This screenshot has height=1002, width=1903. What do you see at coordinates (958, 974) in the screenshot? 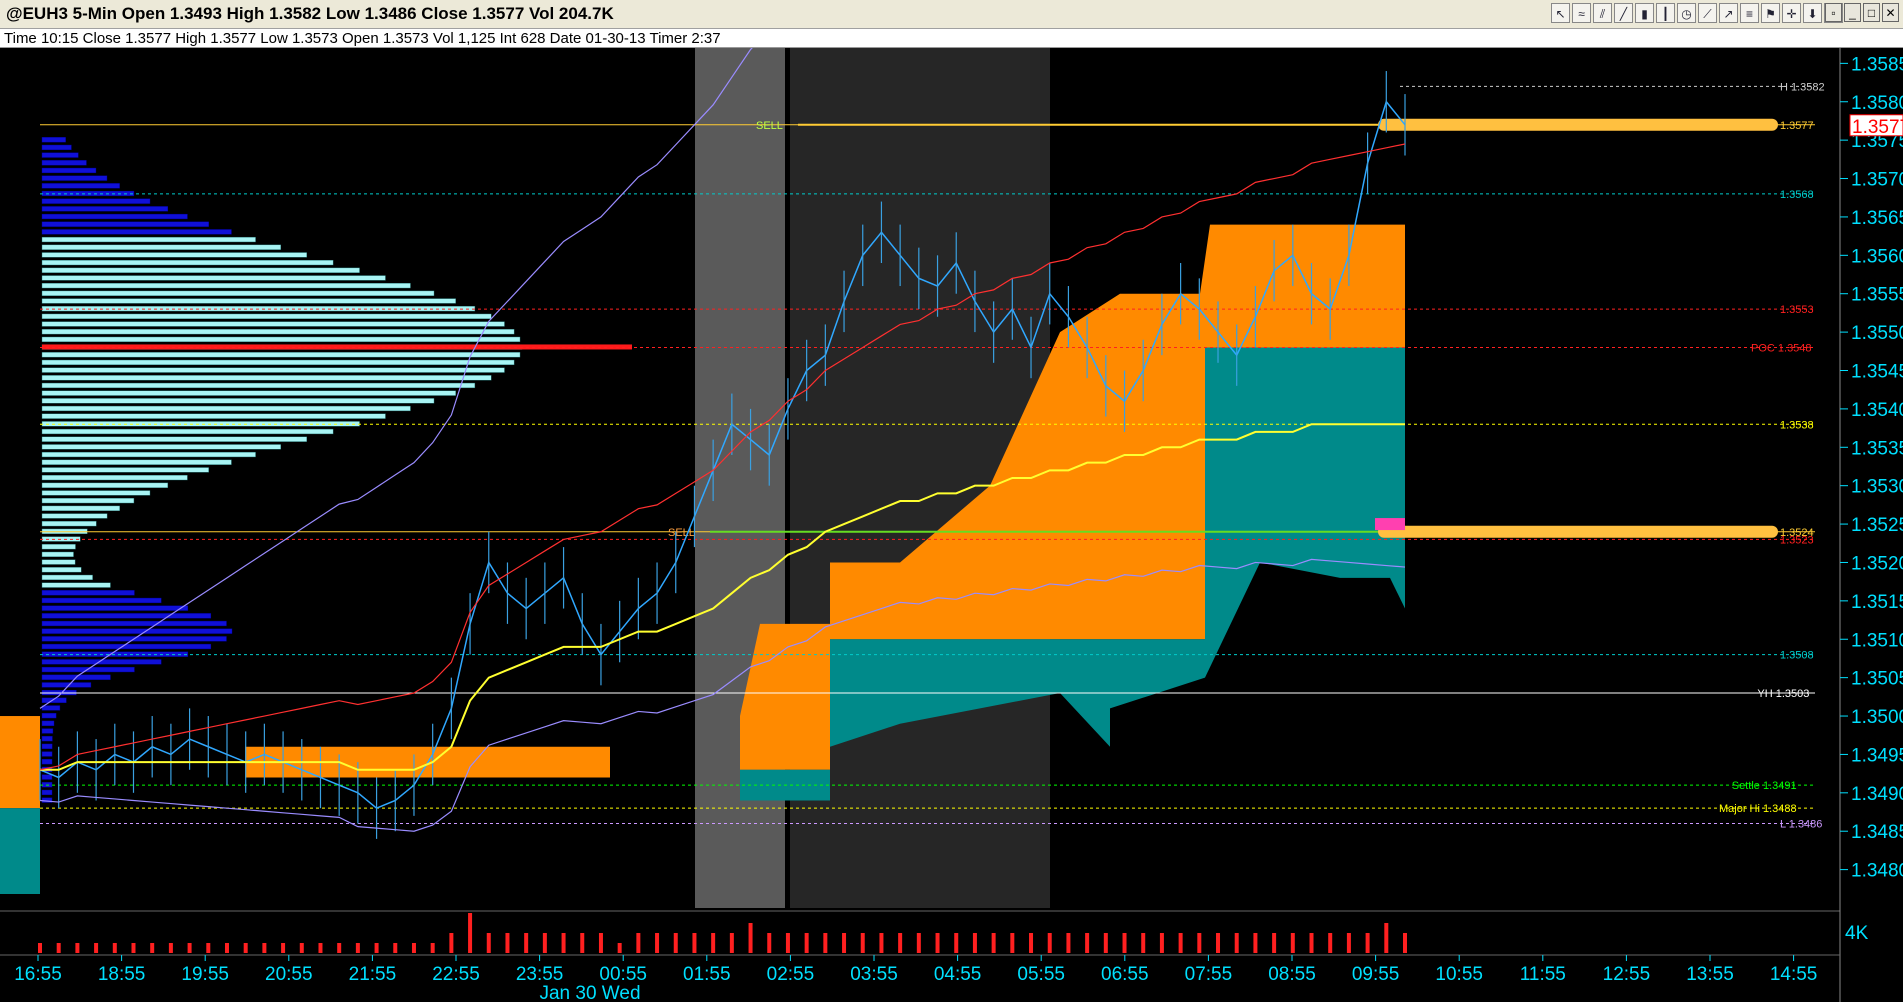
I see `time-tick-label: 04:55` at bounding box center [958, 974].